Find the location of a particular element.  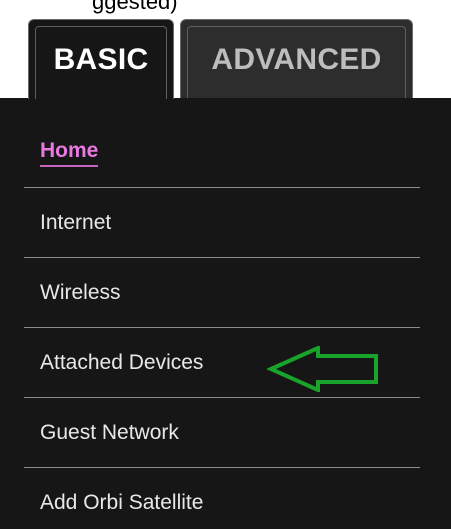

menu-item-label: Internet is located at coordinates (76, 222).